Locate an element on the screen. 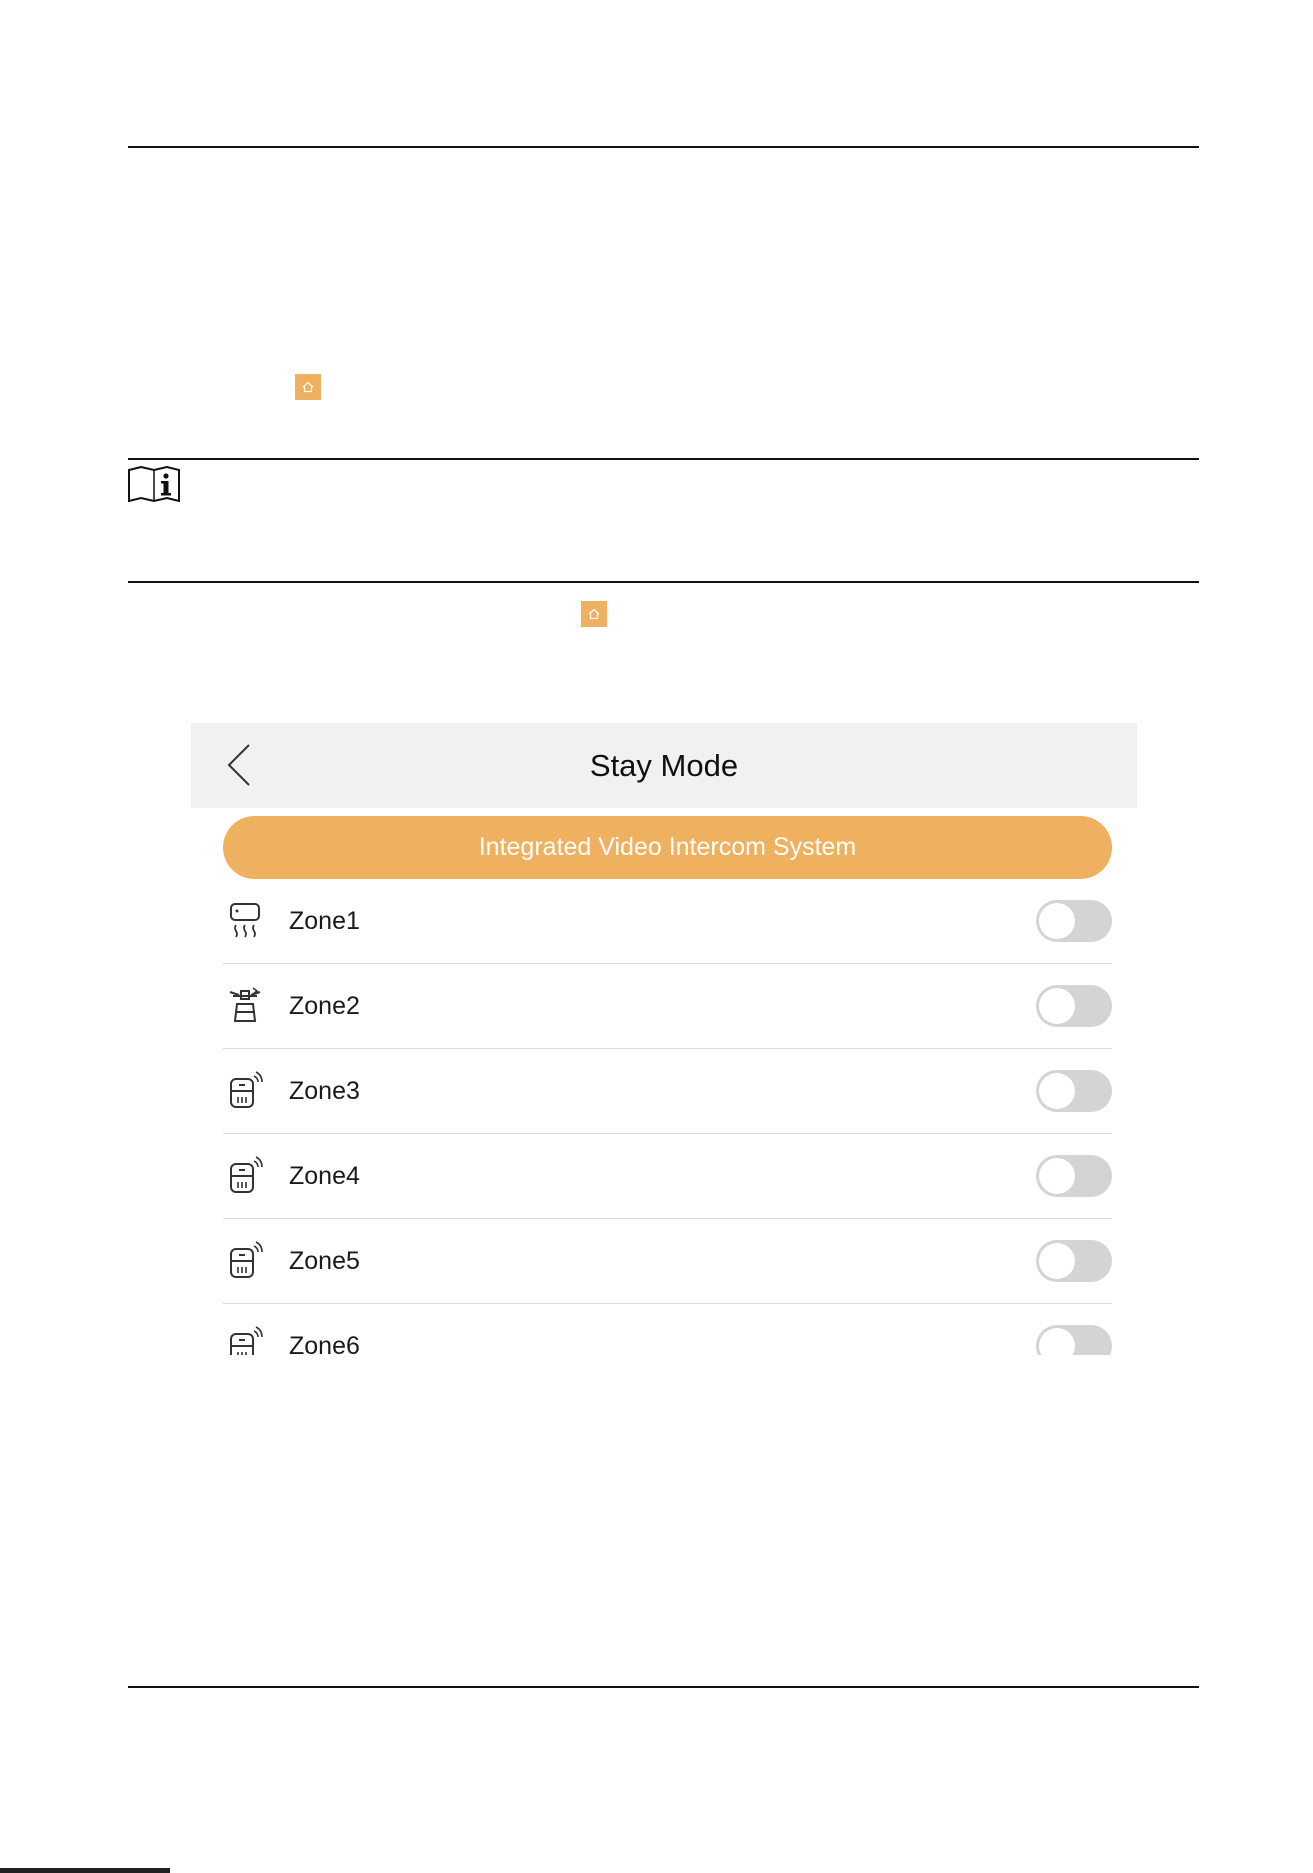 The width and height of the screenshot is (1313, 1873). zone-row: Zone5 is located at coordinates (667, 1261).